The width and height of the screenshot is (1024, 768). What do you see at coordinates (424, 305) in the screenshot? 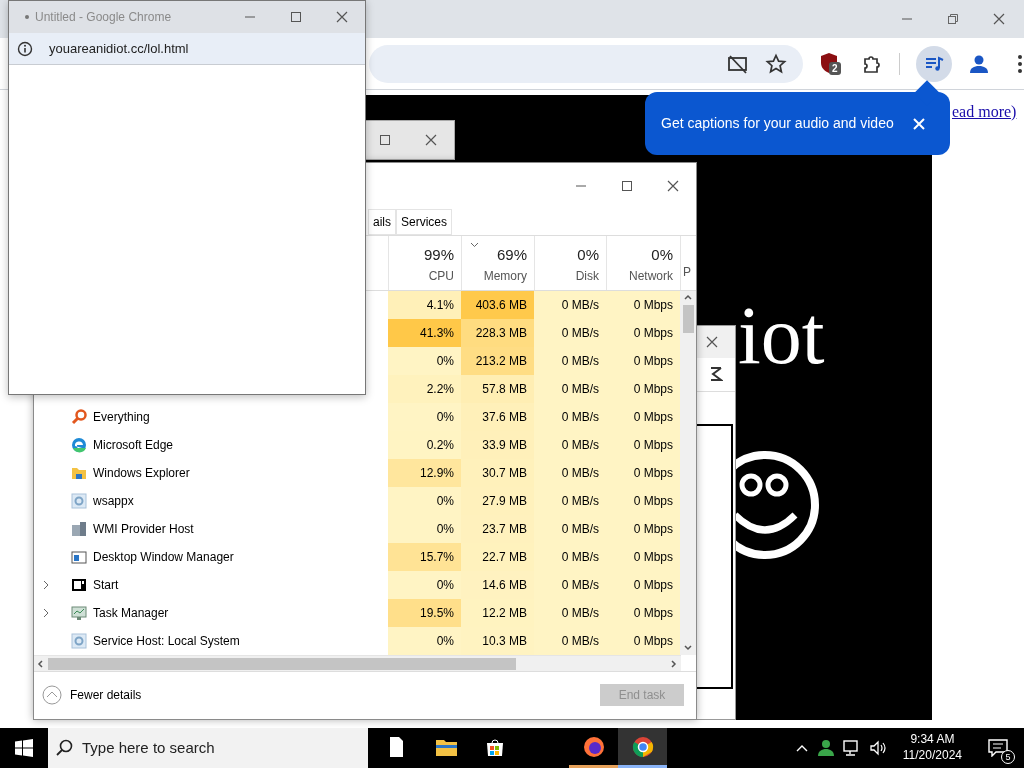
I see `table-cell: 4.1%` at bounding box center [424, 305].